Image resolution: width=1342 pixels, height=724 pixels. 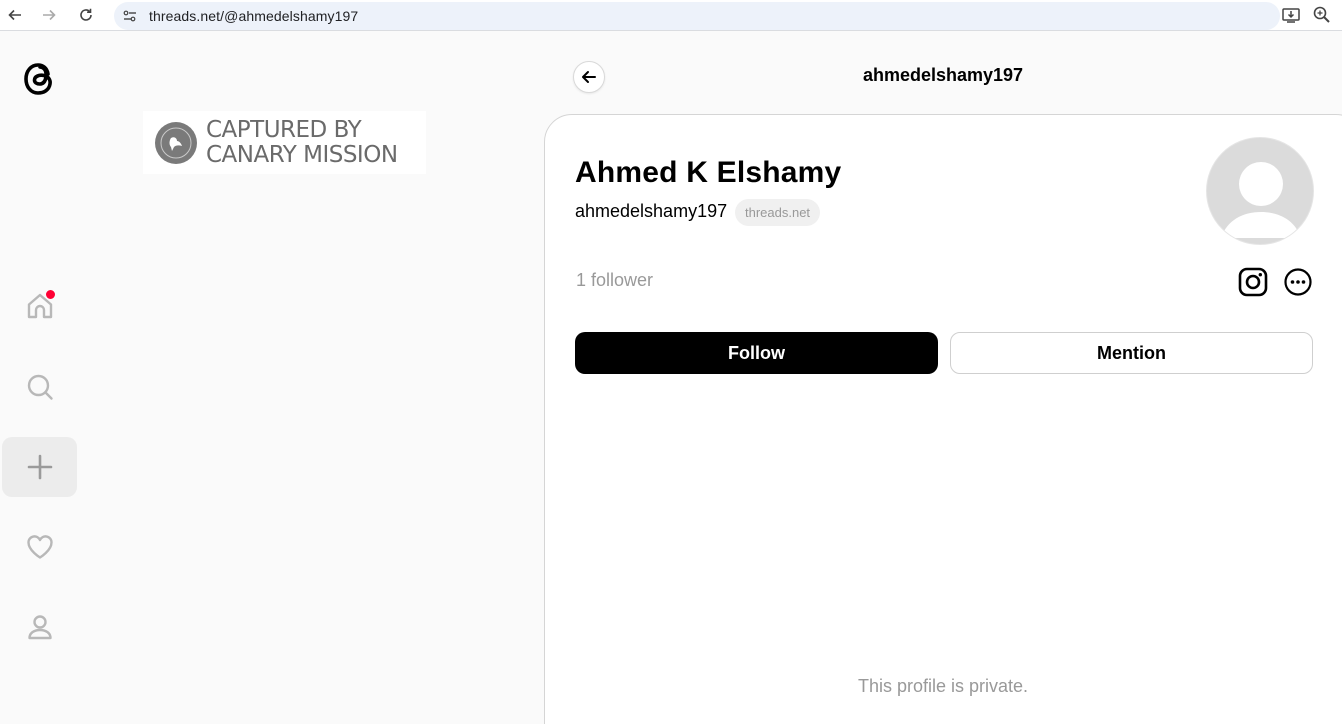 I want to click on user-icon, so click(x=39, y=627).